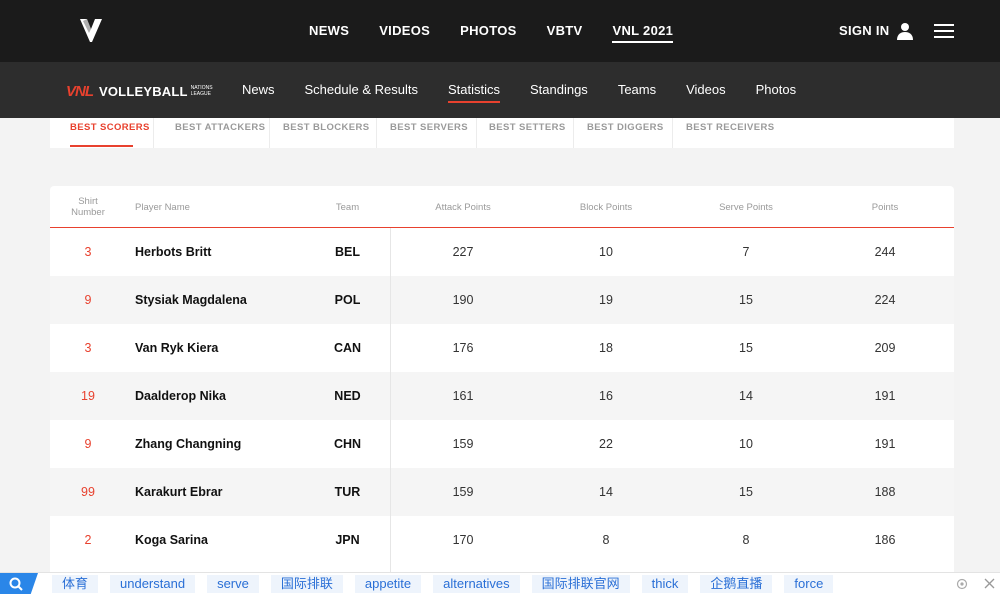 The width and height of the screenshot is (1000, 594). Describe the element at coordinates (153, 584) in the screenshot. I see `suggestion-chip: understand` at that location.